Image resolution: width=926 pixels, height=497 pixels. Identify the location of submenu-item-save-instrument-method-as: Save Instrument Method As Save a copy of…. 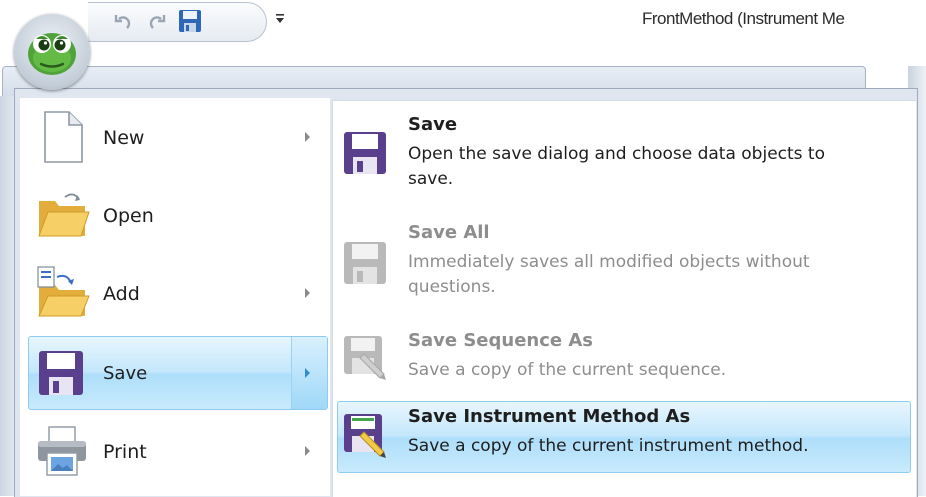
(624, 437).